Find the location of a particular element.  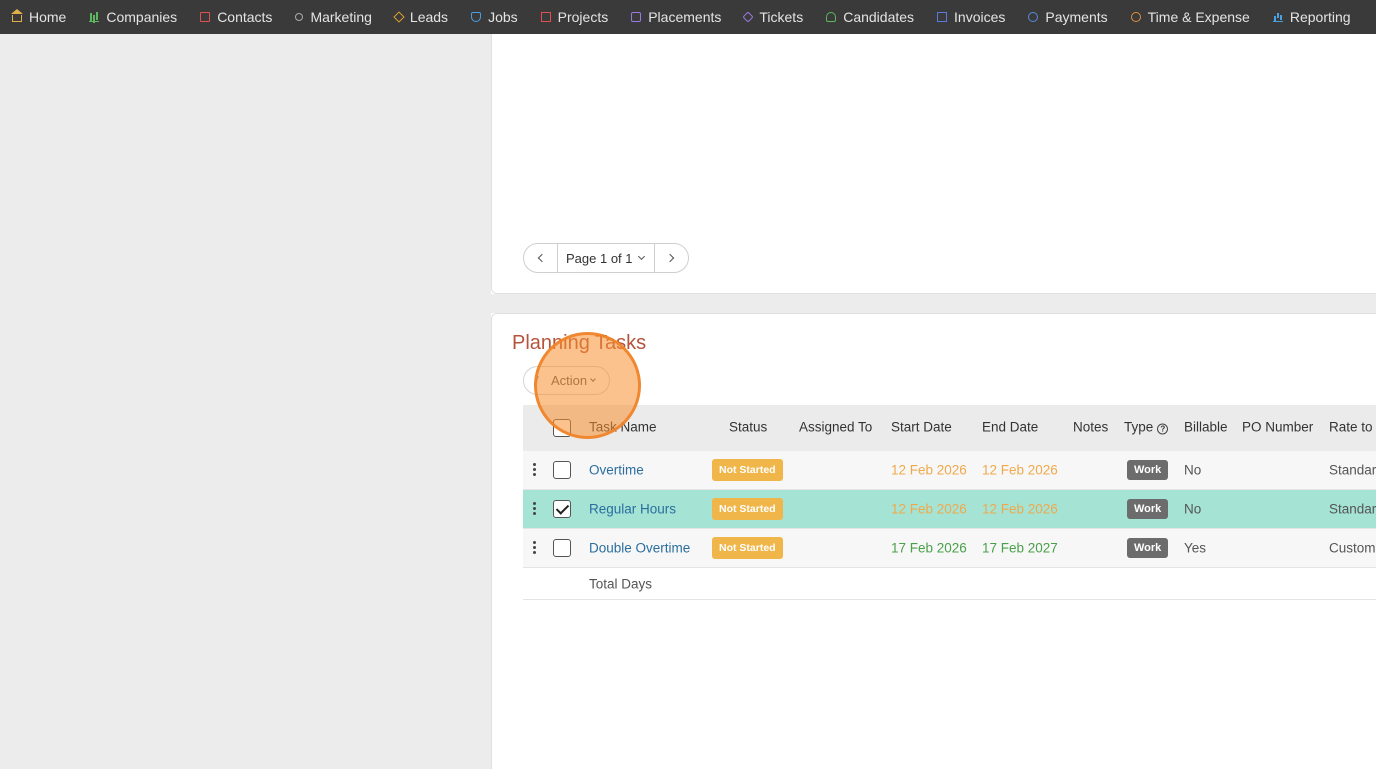

card-gap is located at coordinates (933, 303).